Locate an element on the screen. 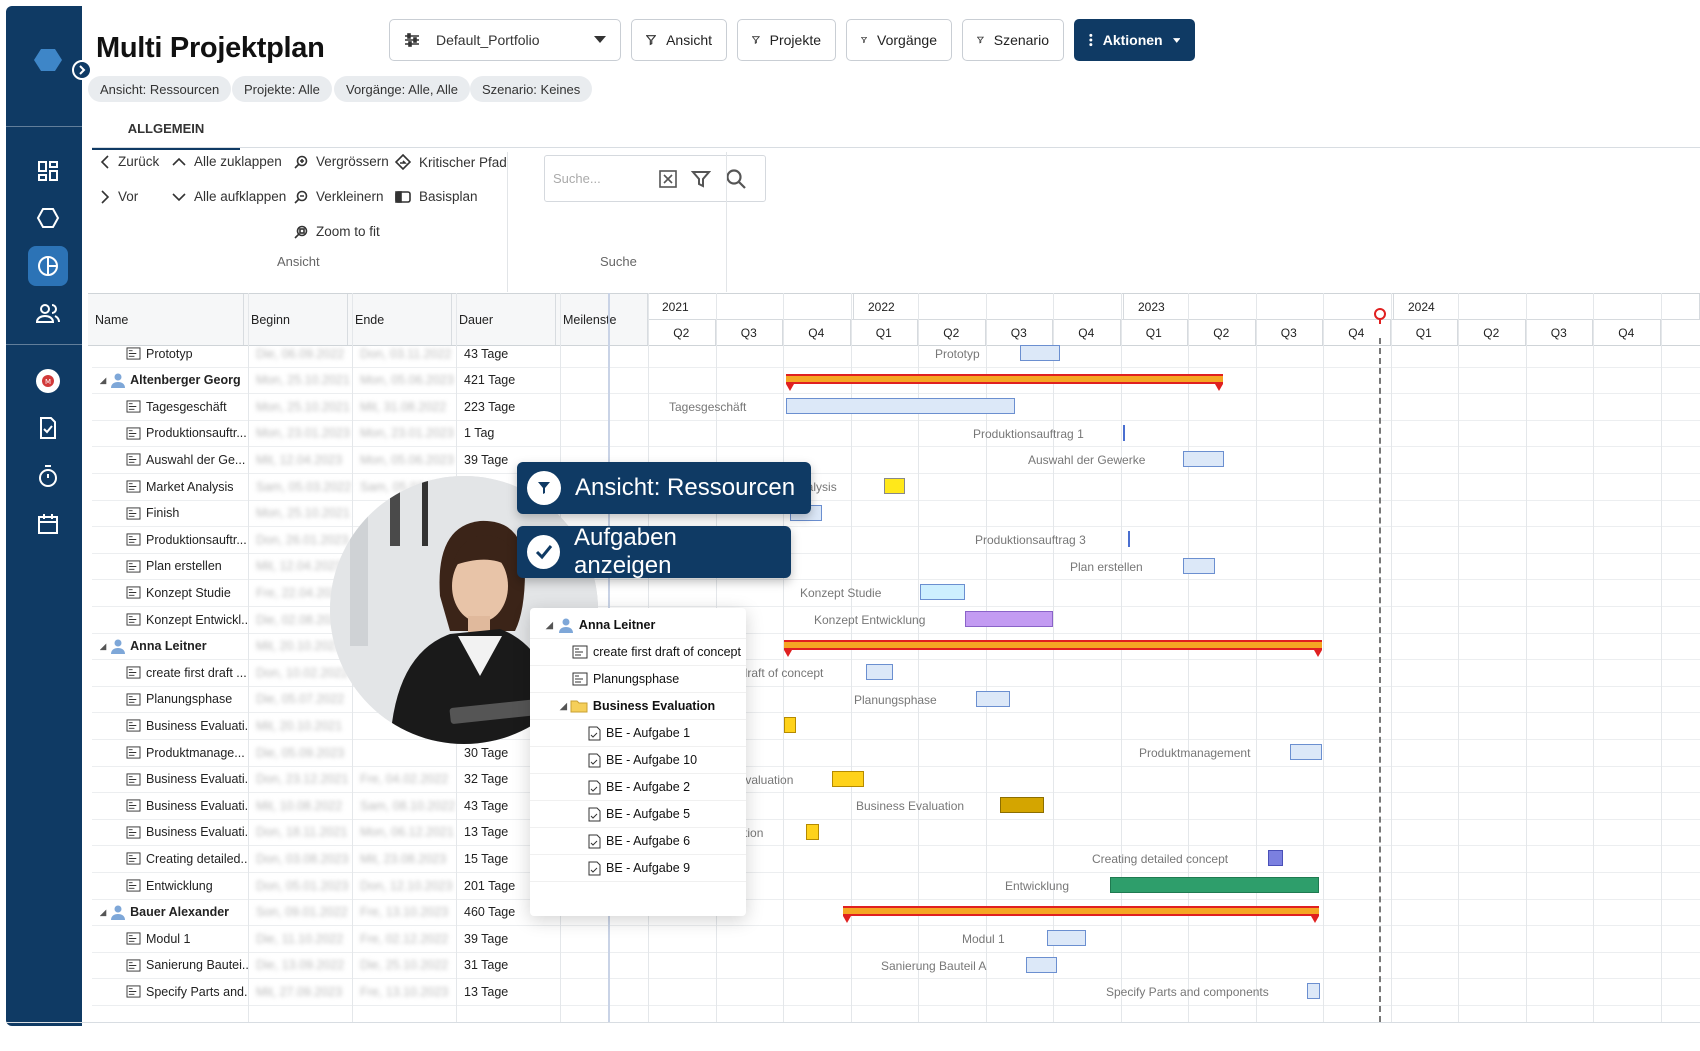 The width and height of the screenshot is (1700, 1051). aktionen-button: Aktionen is located at coordinates (1134, 40).